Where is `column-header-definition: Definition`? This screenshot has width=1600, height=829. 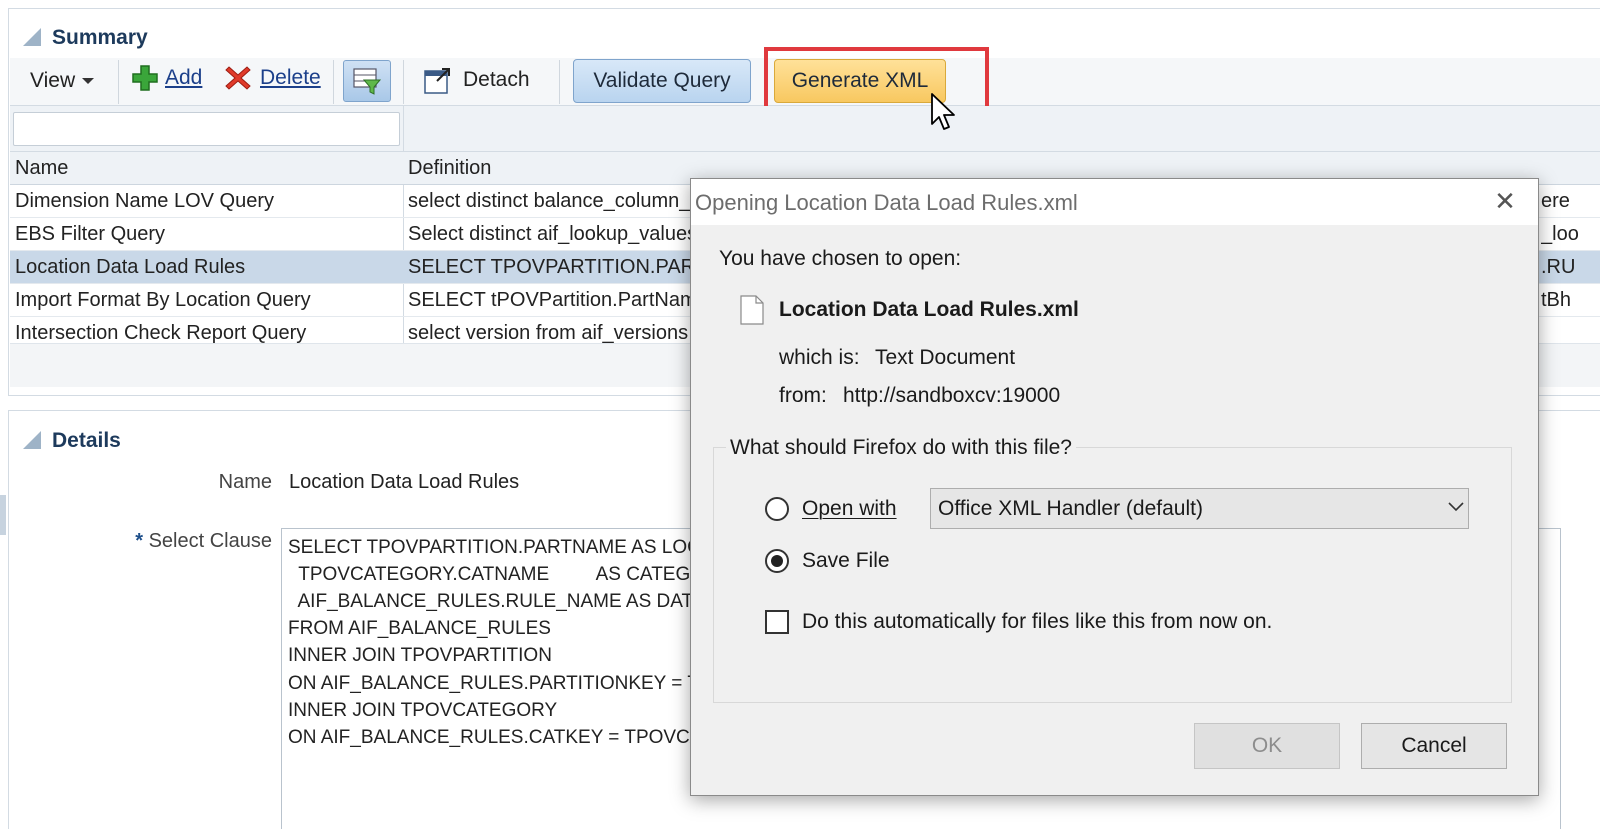
column-header-definition: Definition is located at coordinates (449, 168).